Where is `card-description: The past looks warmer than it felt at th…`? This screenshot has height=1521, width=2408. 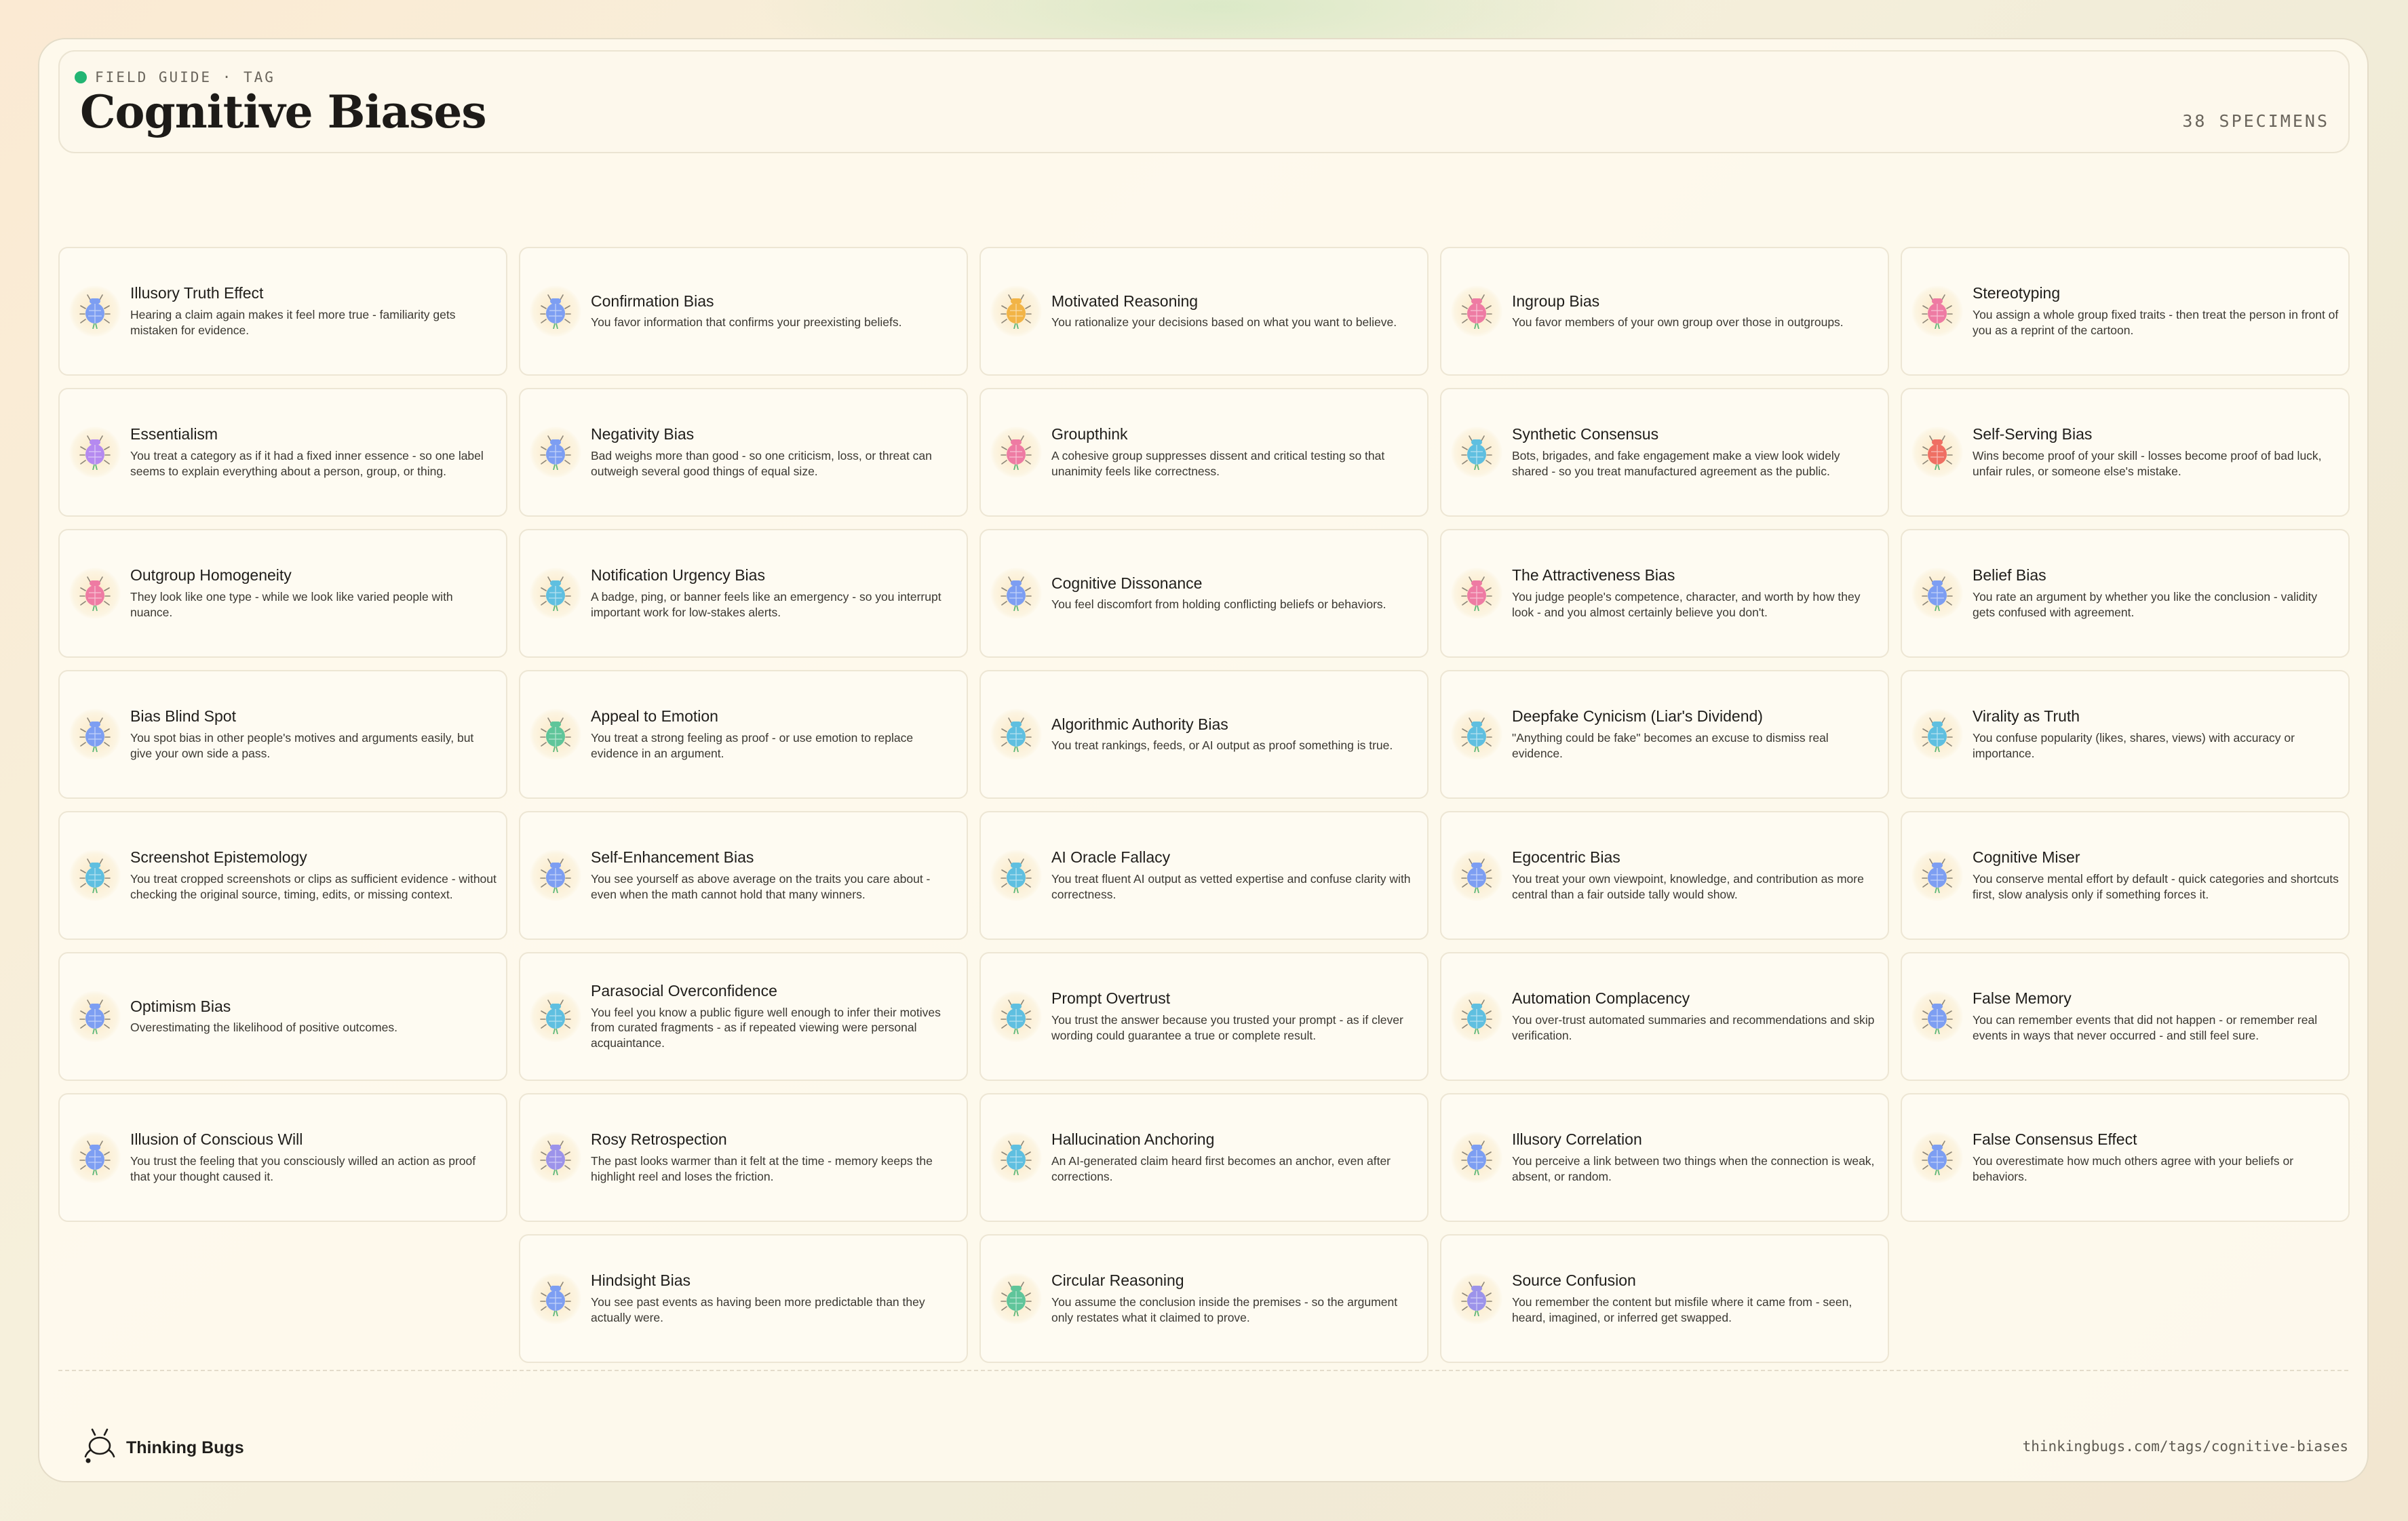
card-description: The past looks warmer than it felt at th… is located at coordinates (762, 1168).